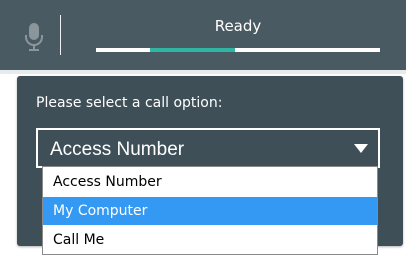 Image resolution: width=406 pixels, height=255 pixels. Describe the element at coordinates (192, 50) in the screenshot. I see `progress-fill` at that location.